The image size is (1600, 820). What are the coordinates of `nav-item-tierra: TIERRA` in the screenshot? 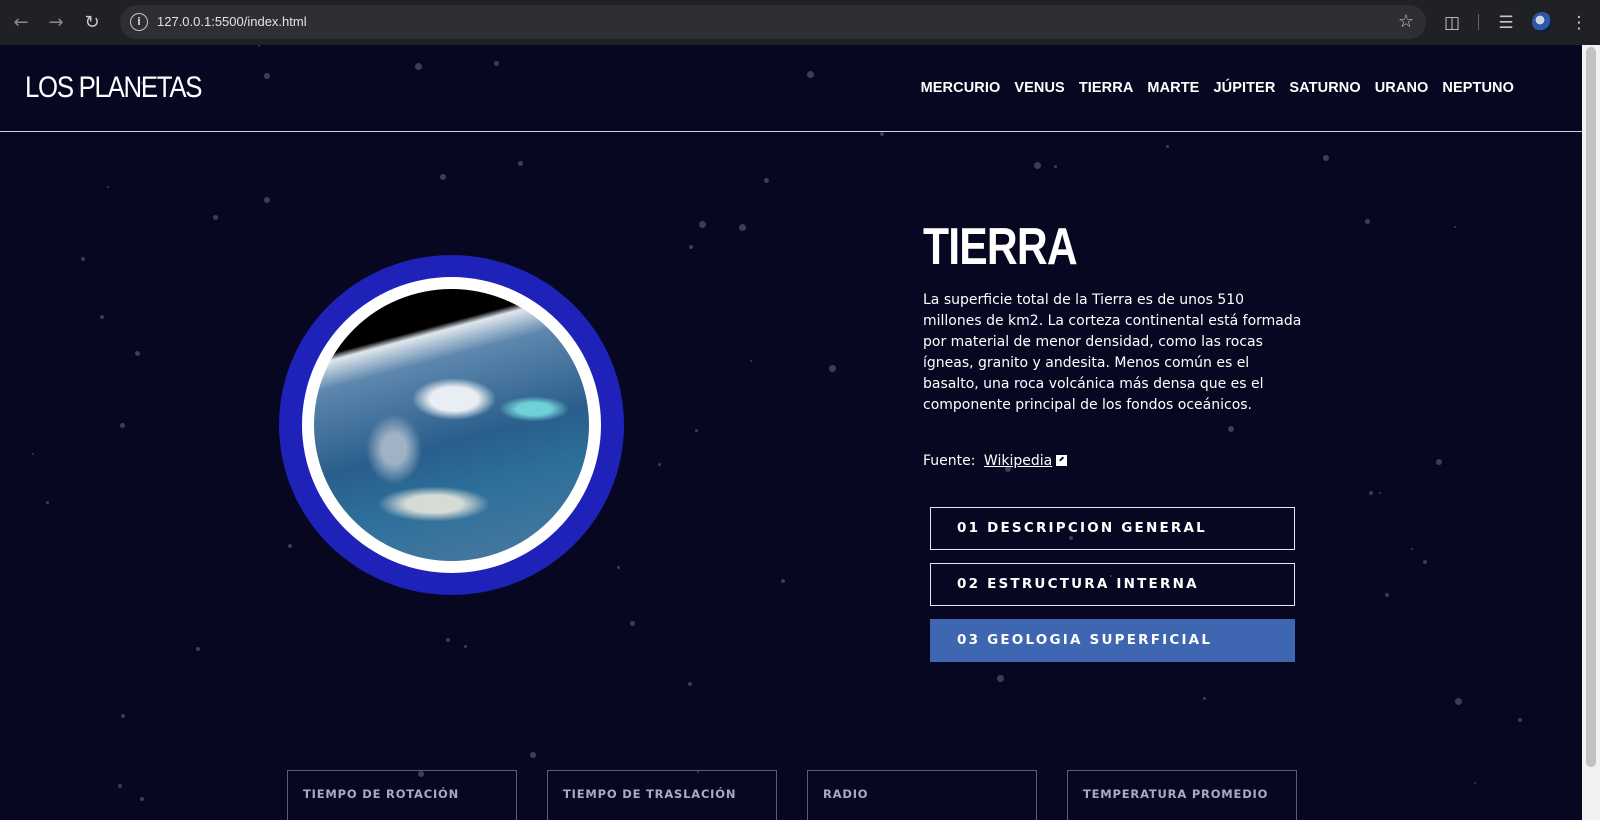 It's located at (1106, 88).